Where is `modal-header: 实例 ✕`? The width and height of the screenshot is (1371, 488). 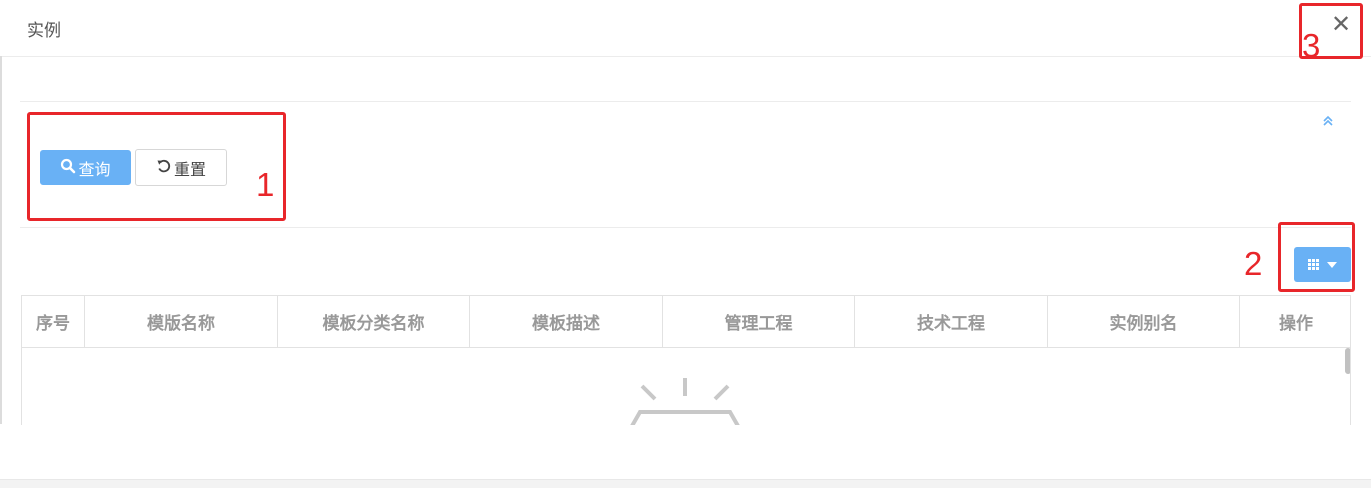 modal-header: 实例 ✕ is located at coordinates (685, 28).